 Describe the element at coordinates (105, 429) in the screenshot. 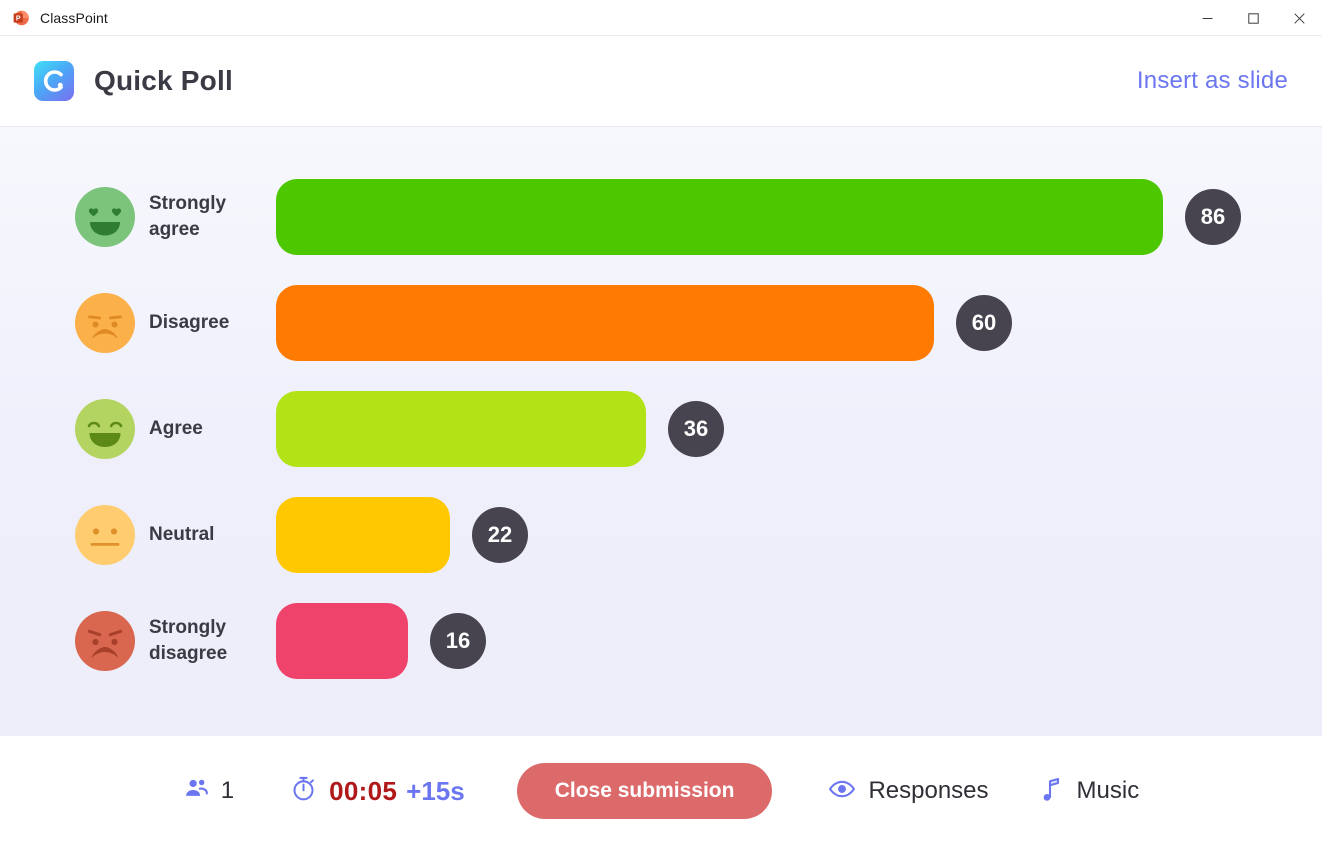

I see `smiling-face-icon` at that location.